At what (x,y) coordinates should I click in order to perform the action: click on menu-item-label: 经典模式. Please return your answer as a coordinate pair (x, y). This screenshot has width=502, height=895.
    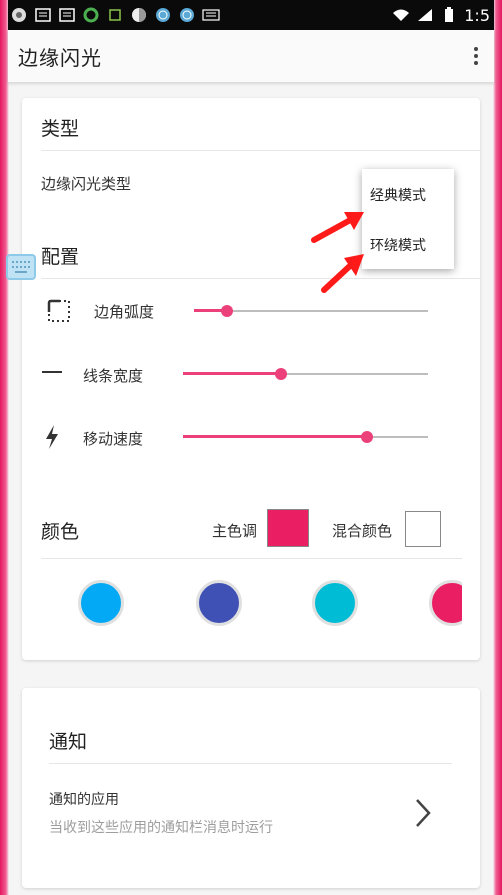
    Looking at the image, I should click on (398, 196).